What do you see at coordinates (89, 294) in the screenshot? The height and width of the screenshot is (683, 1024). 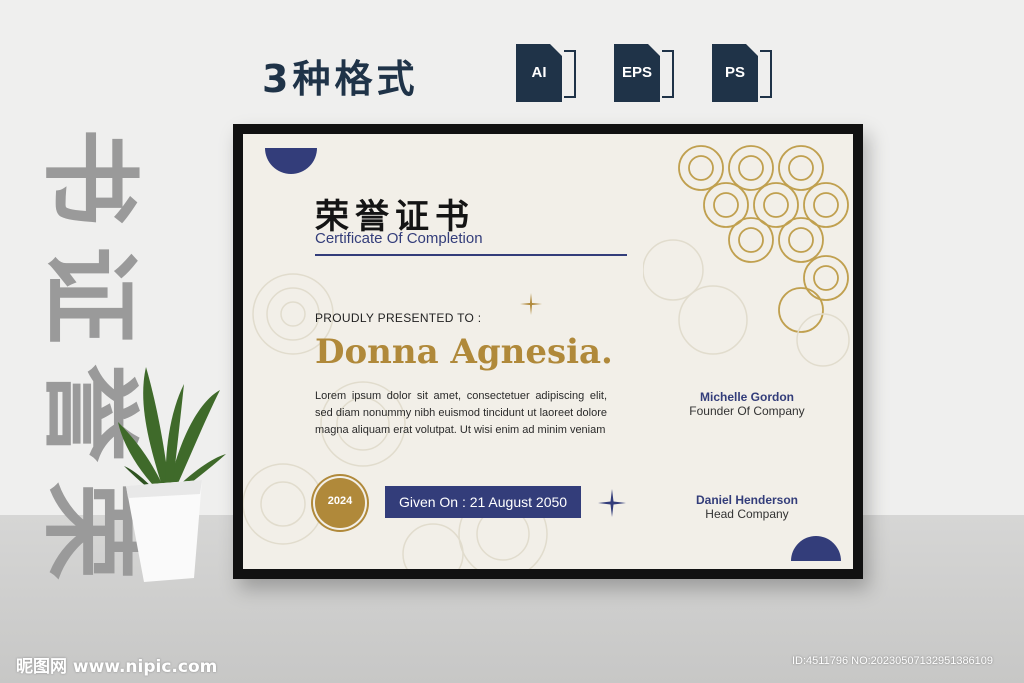 I see `side-title-char: 证` at bounding box center [89, 294].